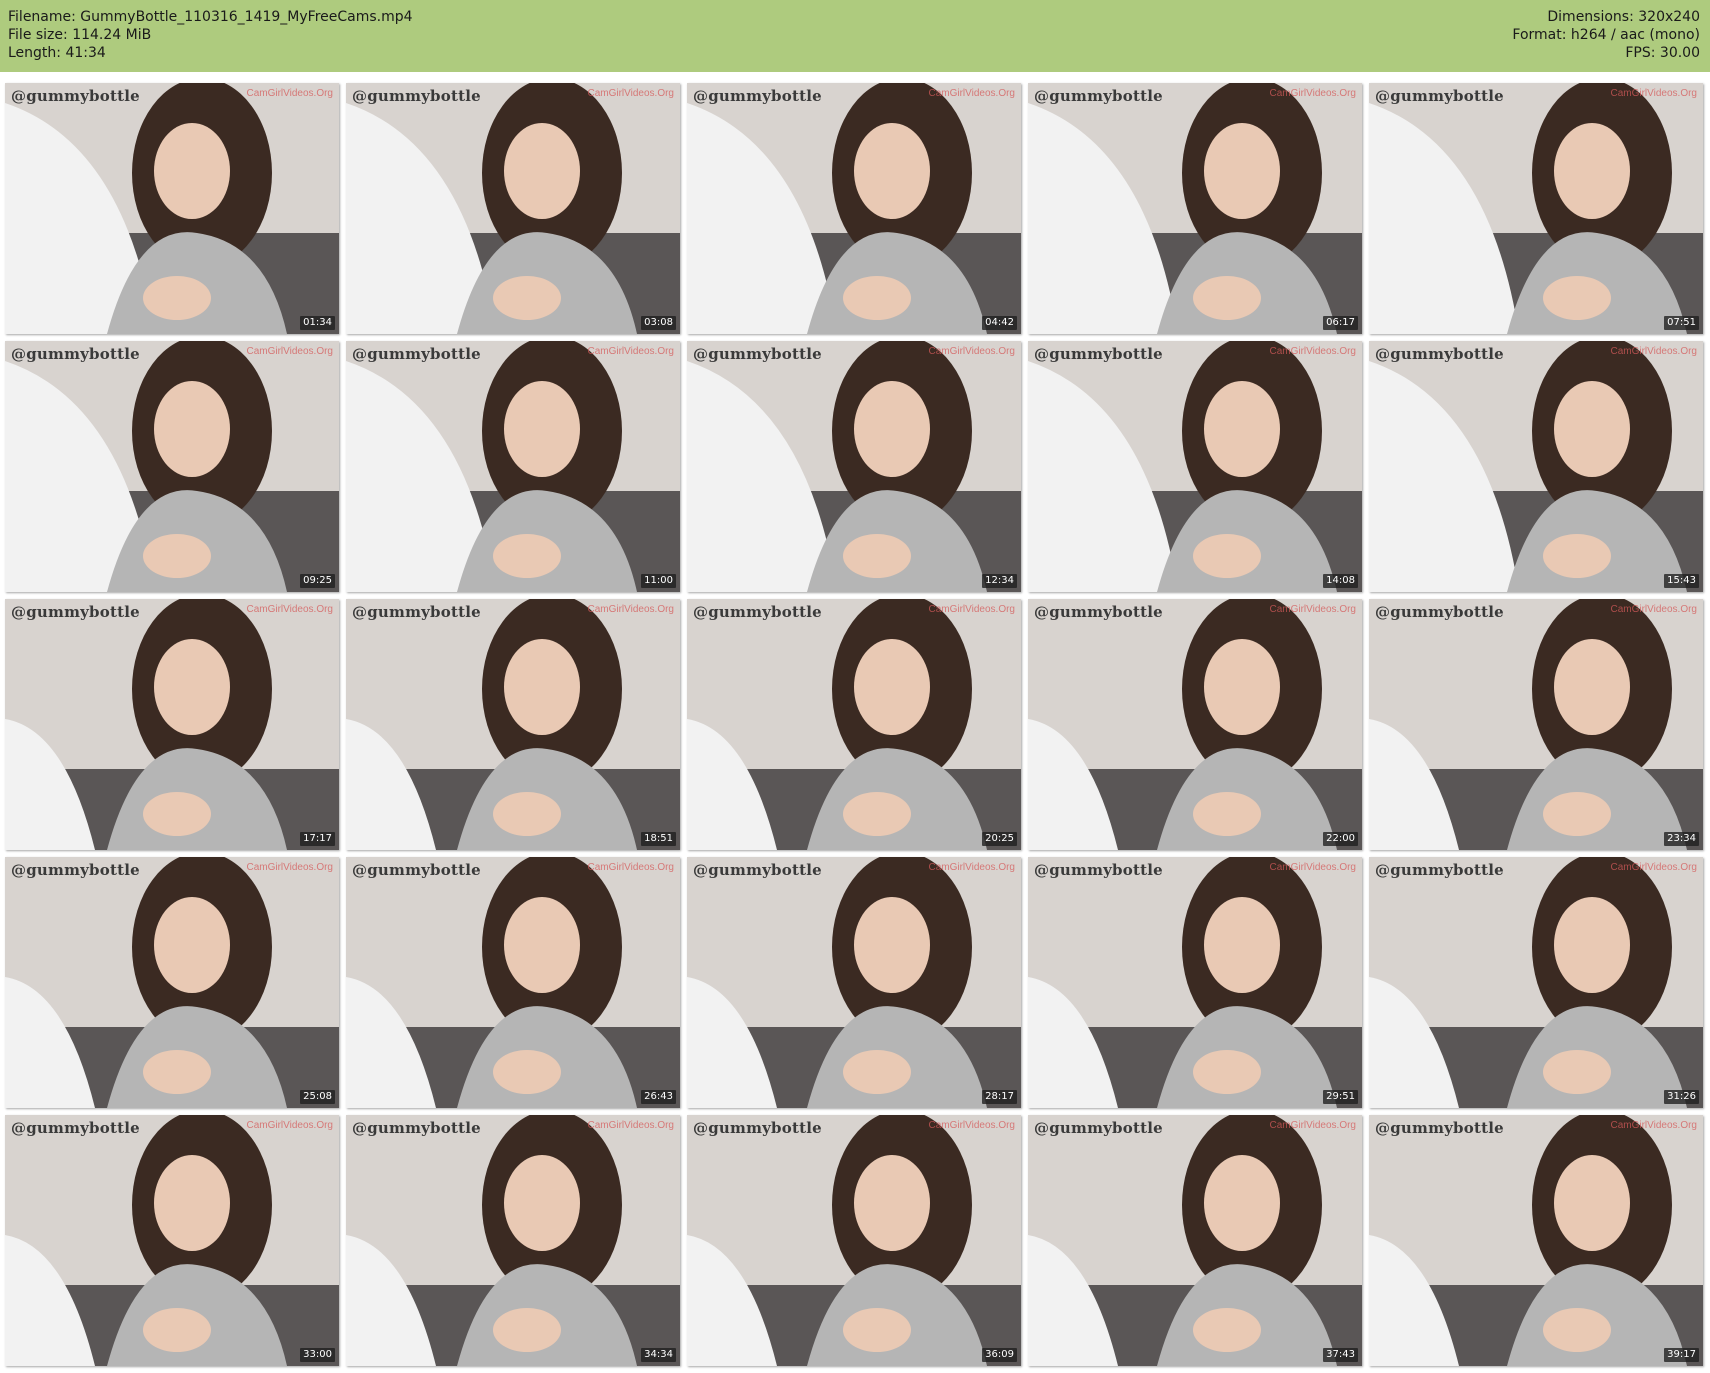 This screenshot has width=1710, height=1373. What do you see at coordinates (999, 839) in the screenshot?
I see `thumbnail-timestamp: 20:25` at bounding box center [999, 839].